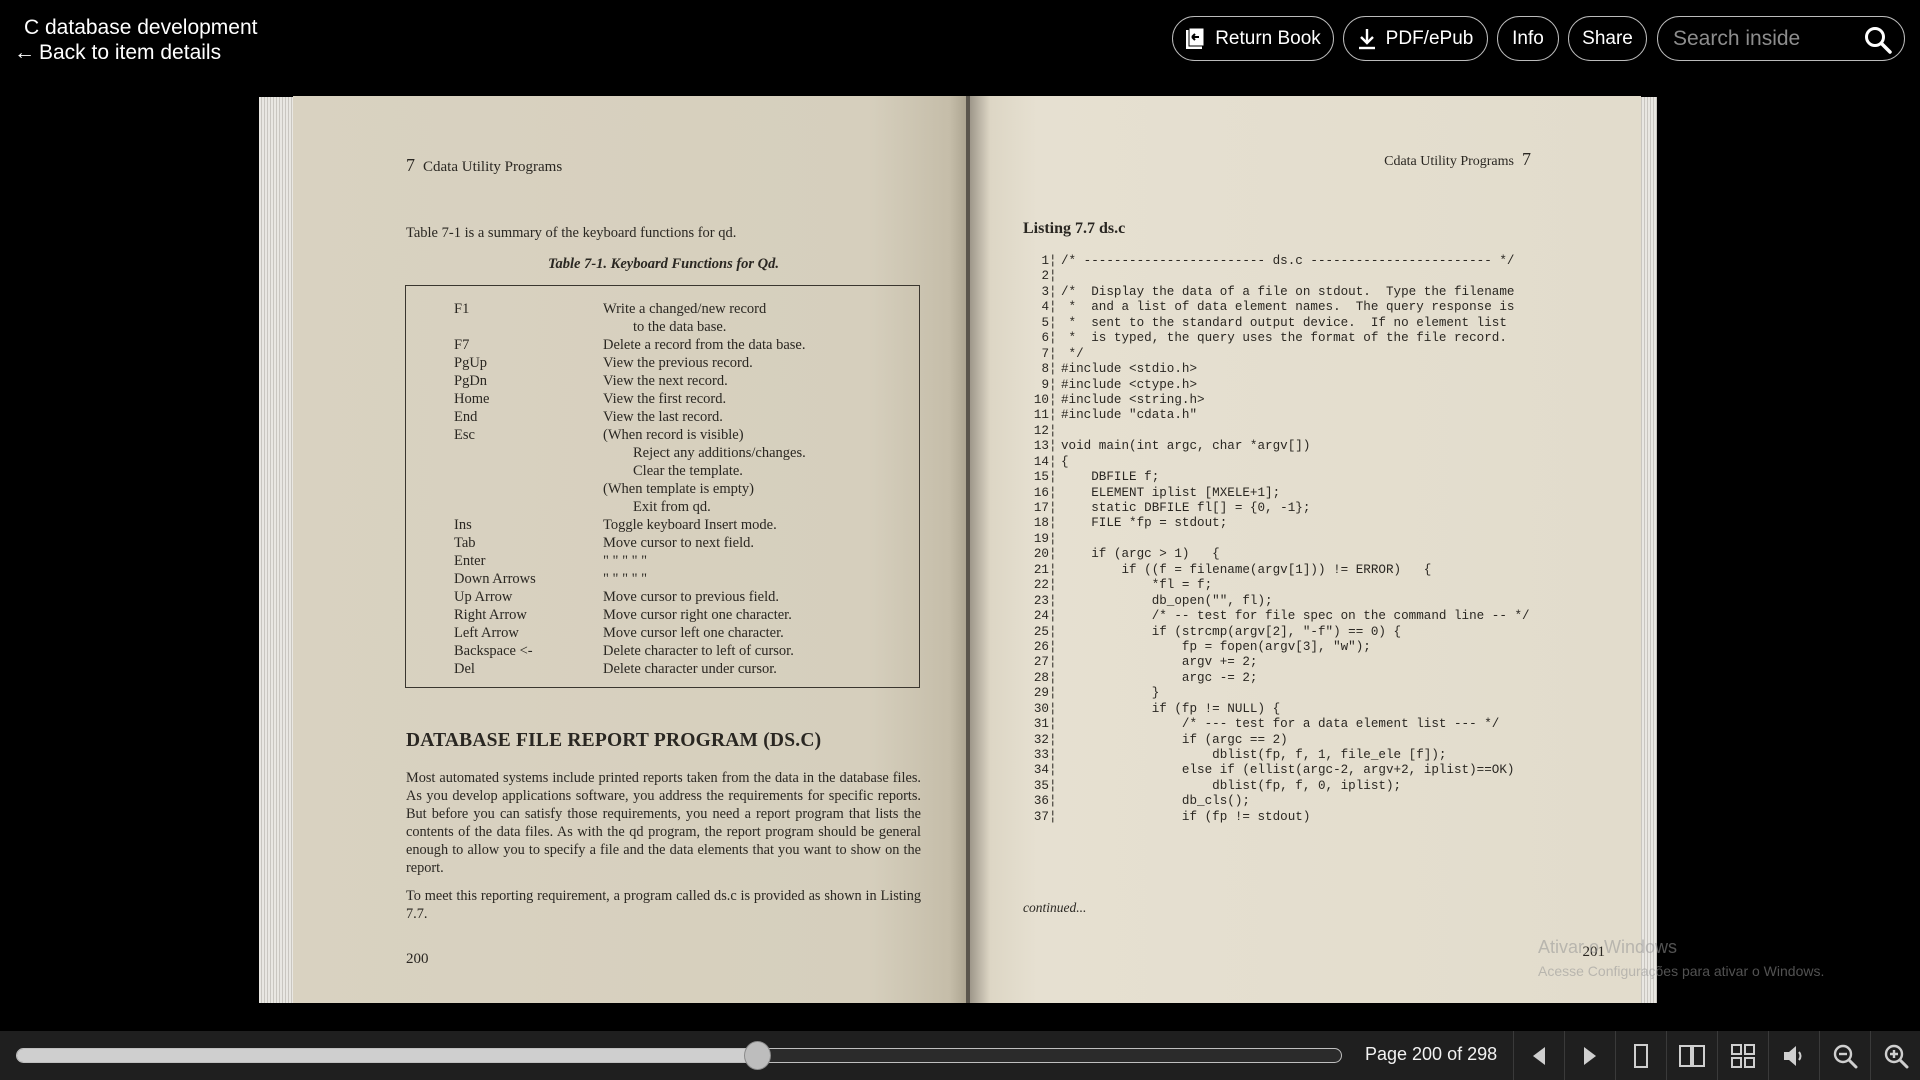 The image size is (1920, 1080). What do you see at coordinates (471, 363) in the screenshot?
I see `table-key-cell: PgUp` at bounding box center [471, 363].